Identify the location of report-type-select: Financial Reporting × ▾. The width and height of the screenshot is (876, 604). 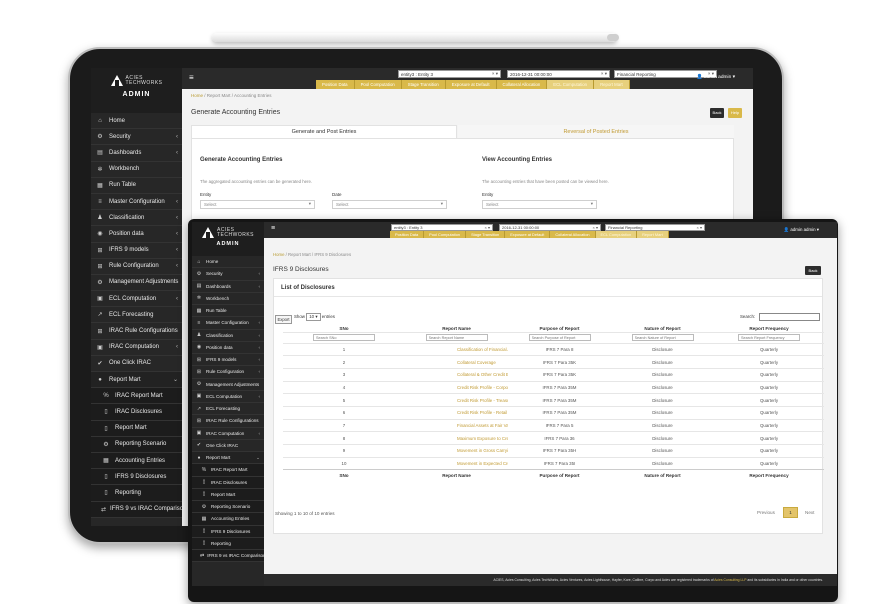
(655, 227).